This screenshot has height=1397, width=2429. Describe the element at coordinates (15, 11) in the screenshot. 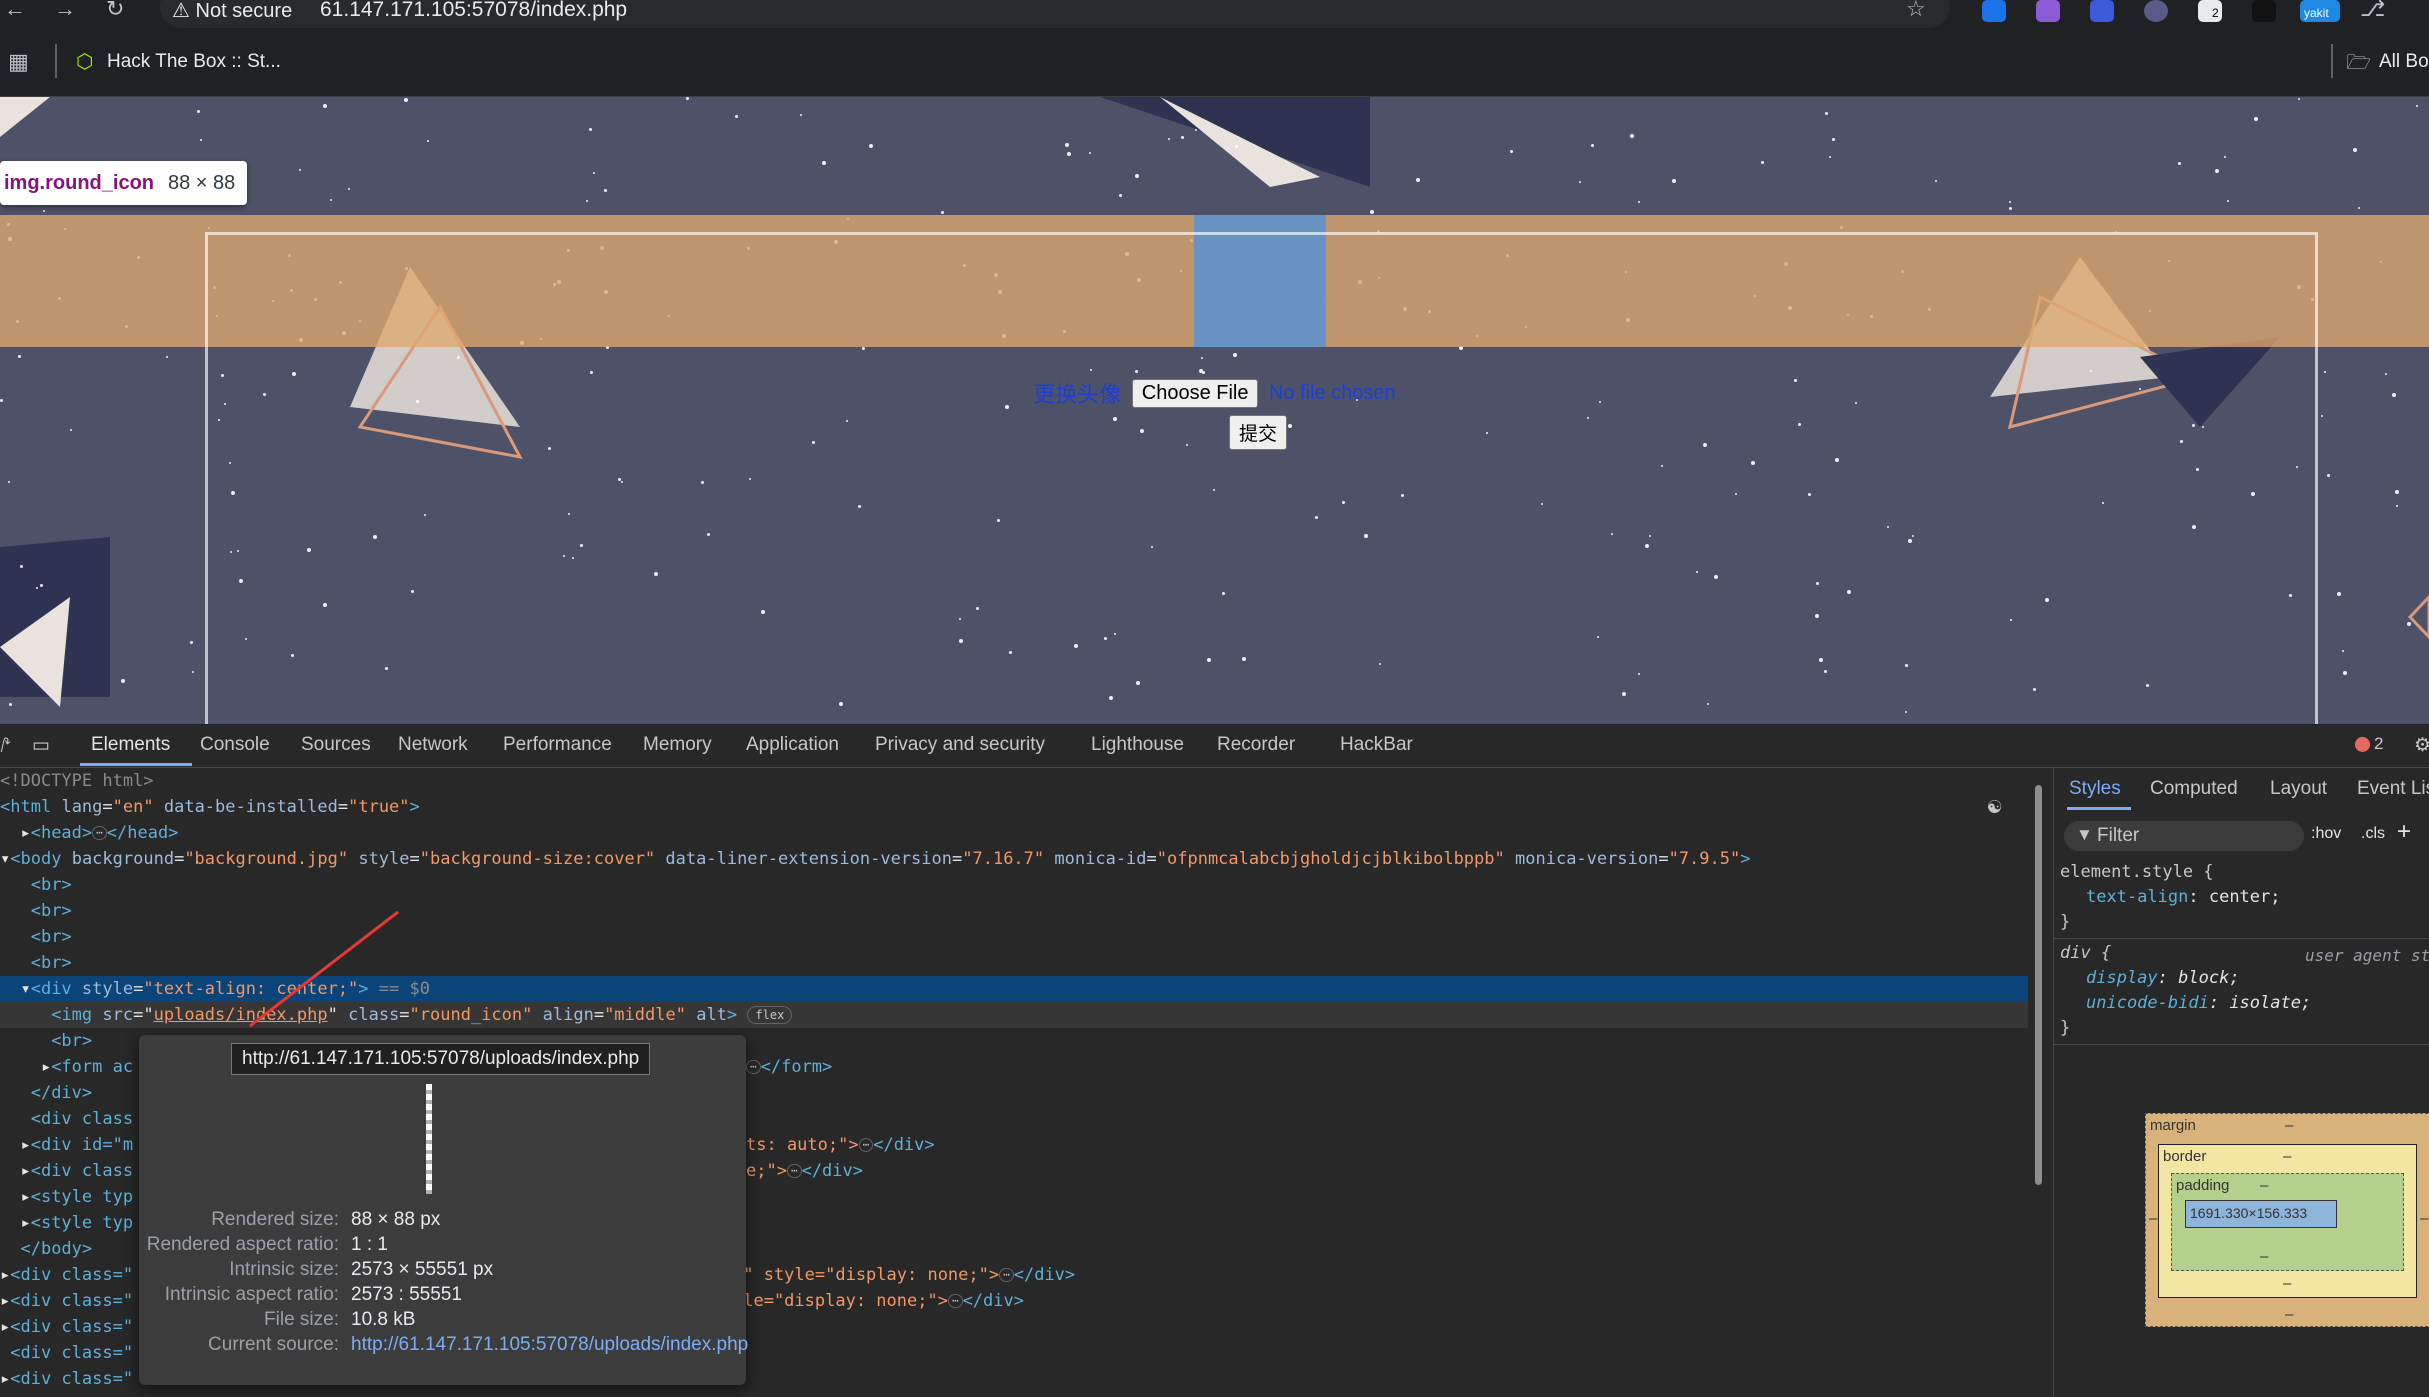

I see `back-icon: ←` at that location.